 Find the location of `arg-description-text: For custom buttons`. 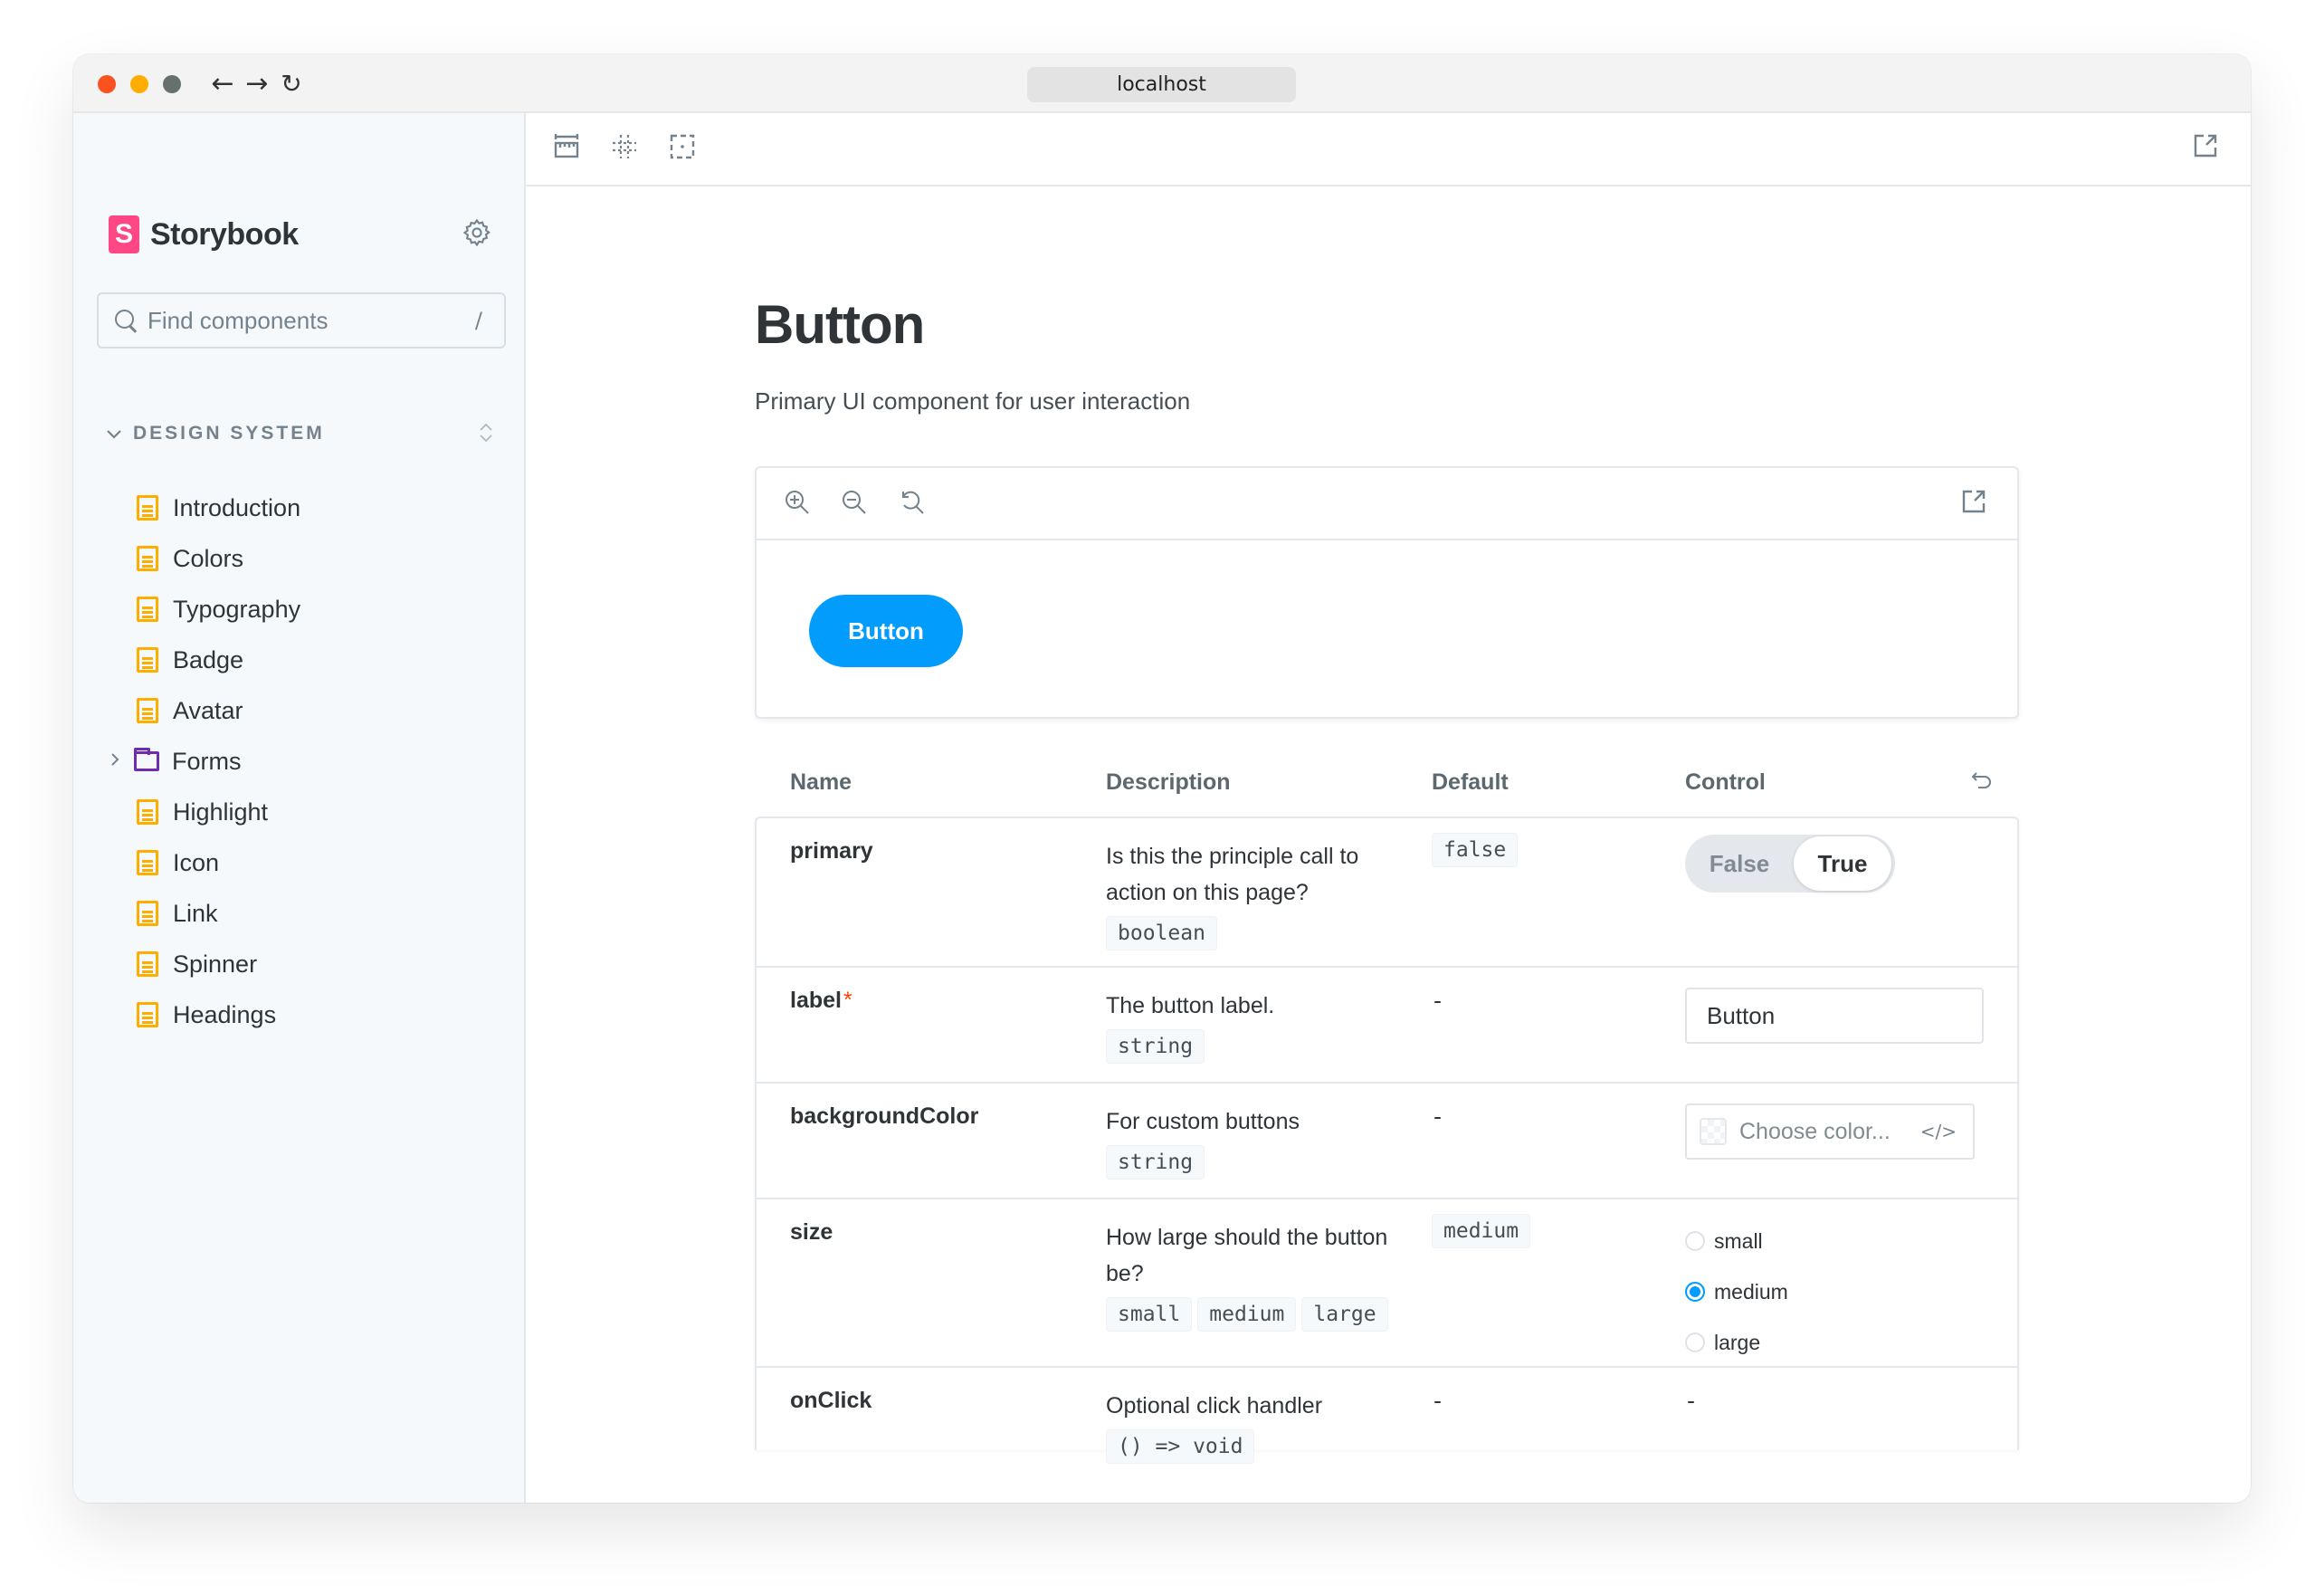

arg-description-text: For custom buttons is located at coordinates (1203, 1121).